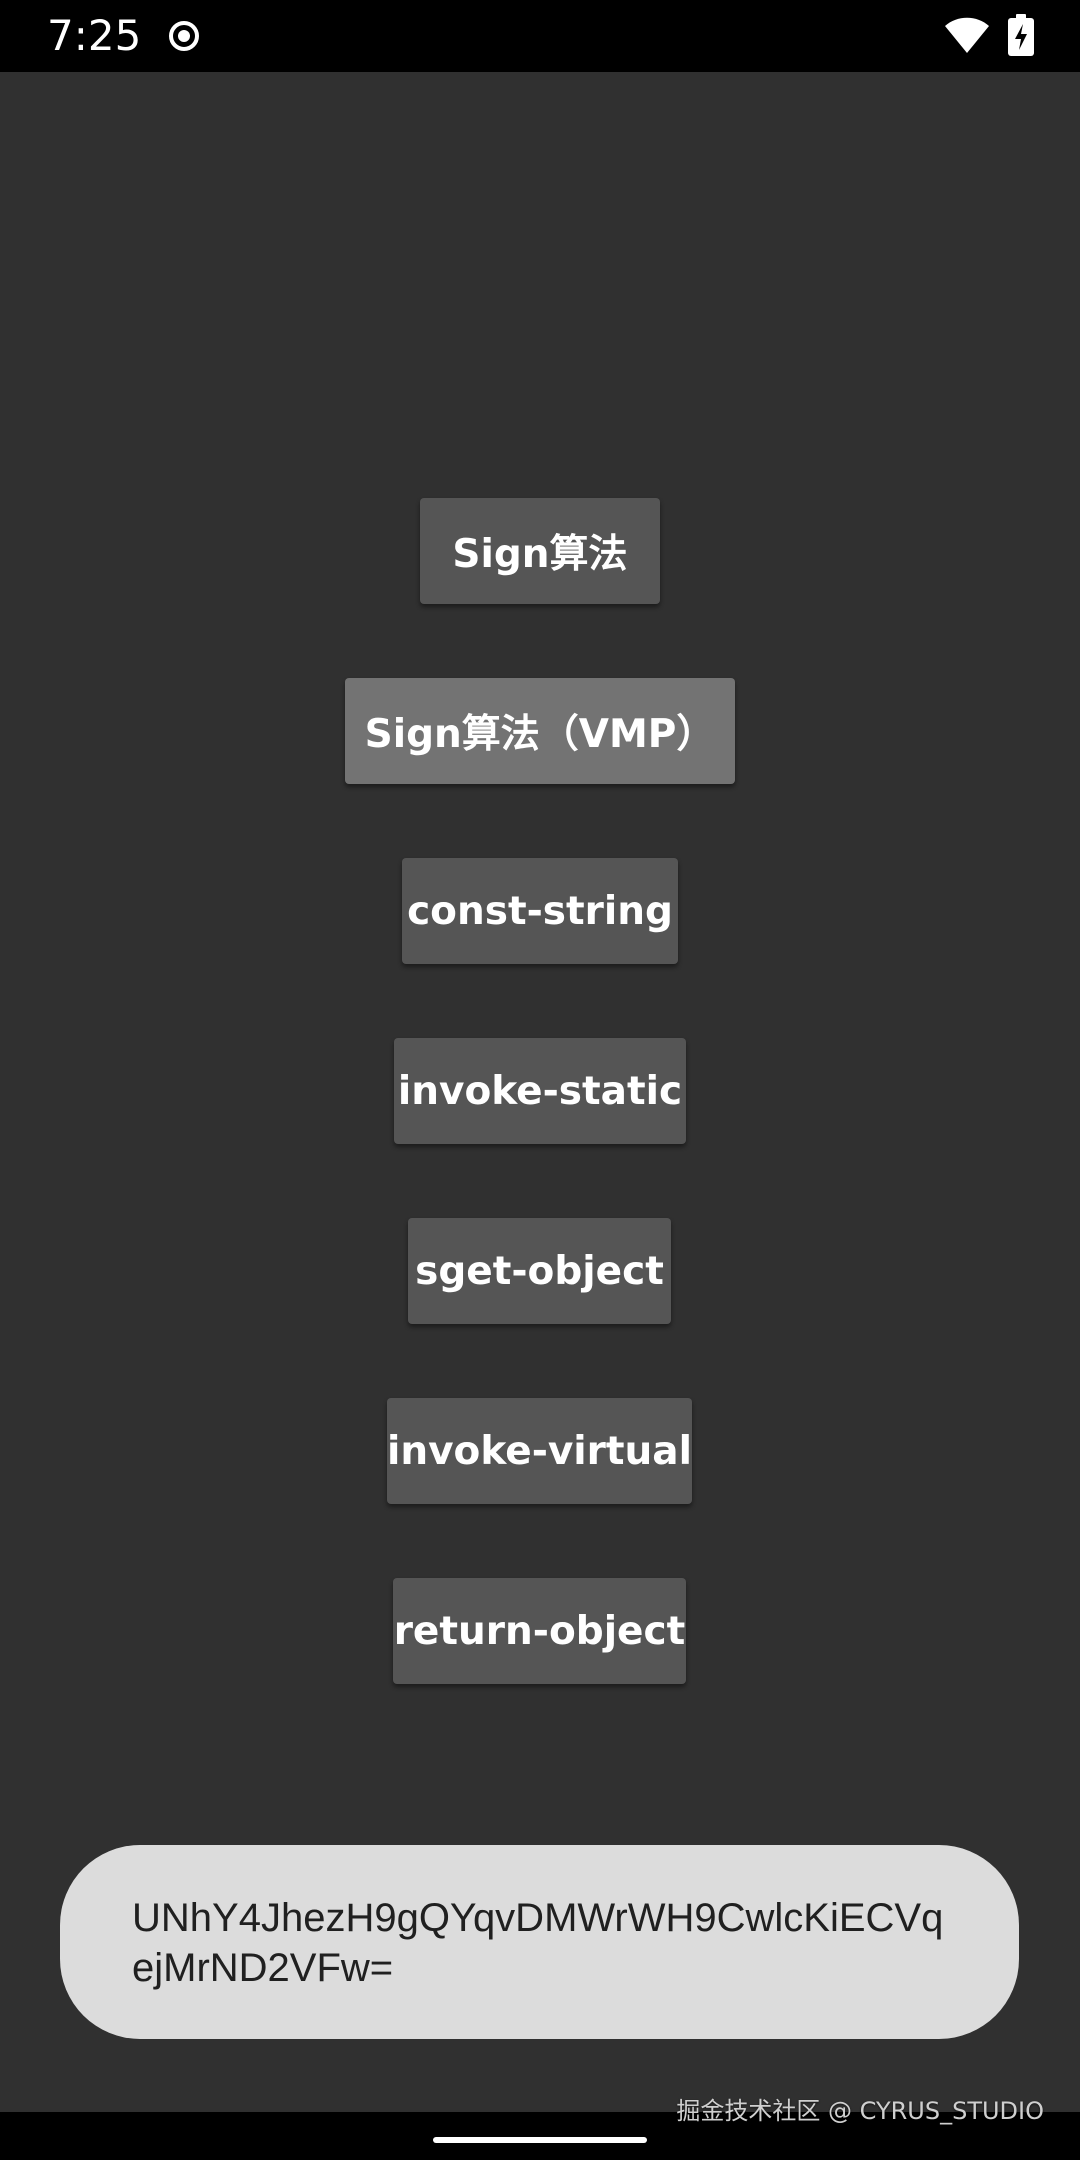 The height and width of the screenshot is (2160, 1080). Describe the element at coordinates (540, 36) in the screenshot. I see `status-bar: 7:25` at that location.